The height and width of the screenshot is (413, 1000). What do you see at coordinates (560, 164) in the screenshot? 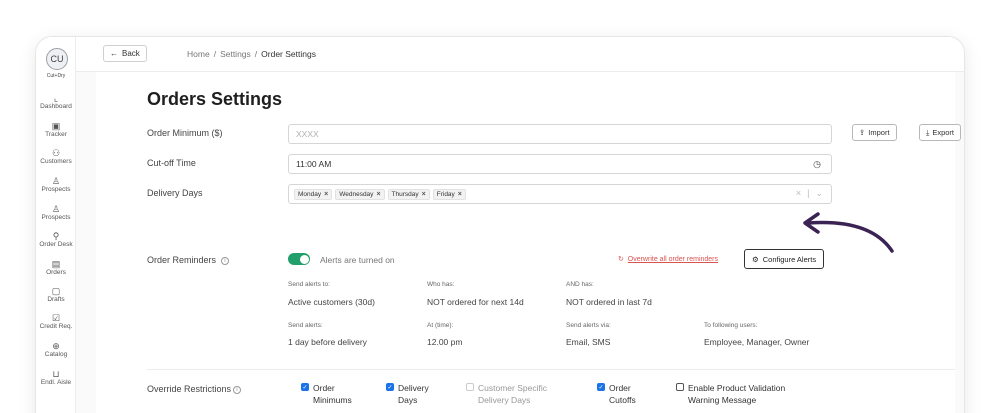
I see `cutoff-time-input: 11:00 AM ◷` at bounding box center [560, 164].